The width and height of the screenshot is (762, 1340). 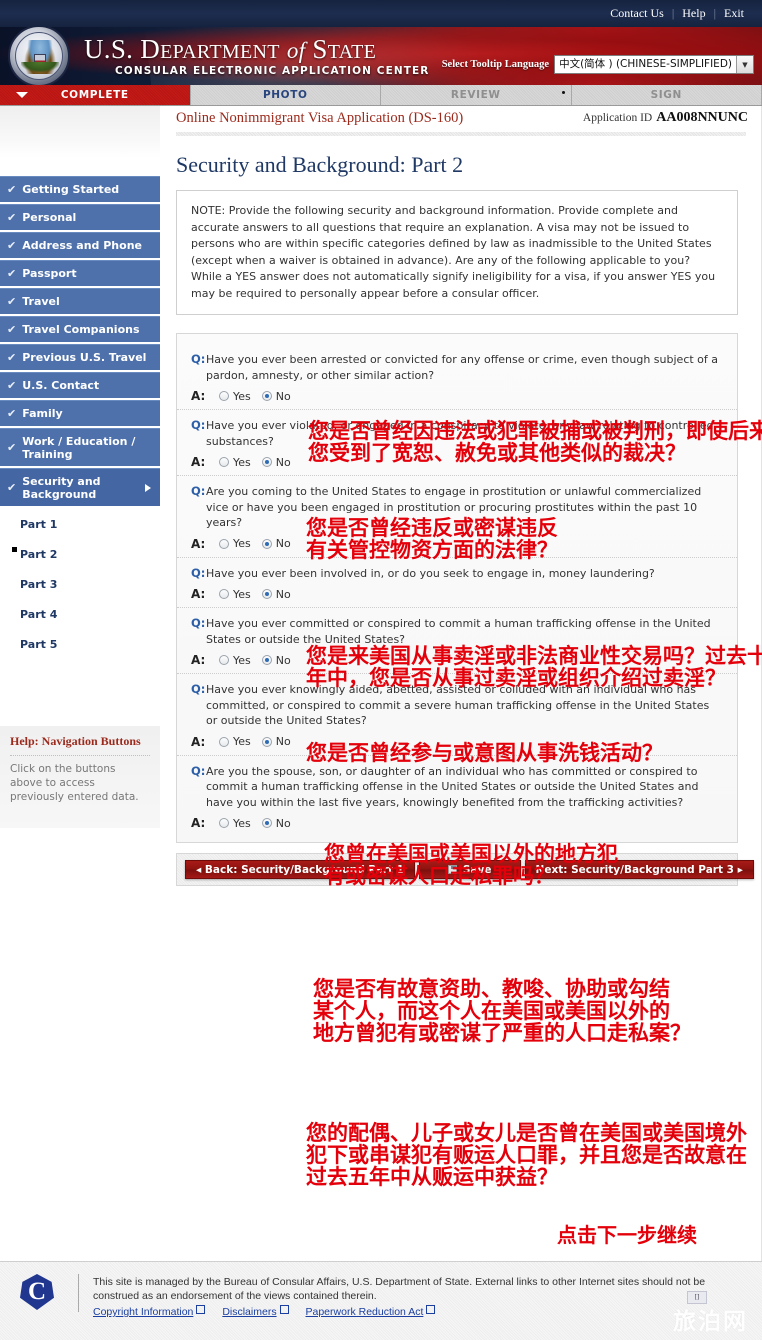 What do you see at coordinates (693, 13) in the screenshot?
I see `help-link: Help` at bounding box center [693, 13].